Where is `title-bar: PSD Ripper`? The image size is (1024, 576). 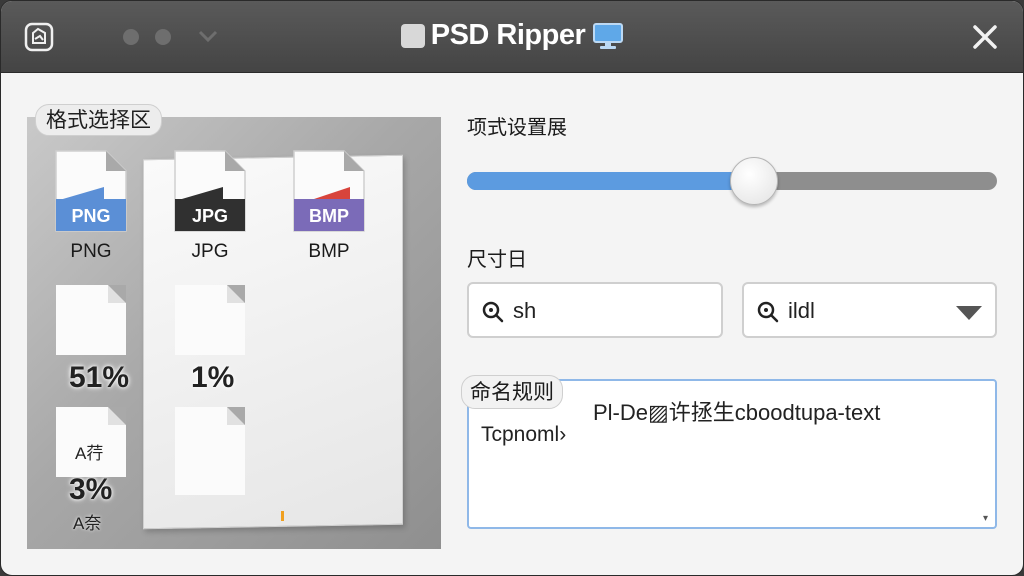 title-bar: PSD Ripper is located at coordinates (512, 37).